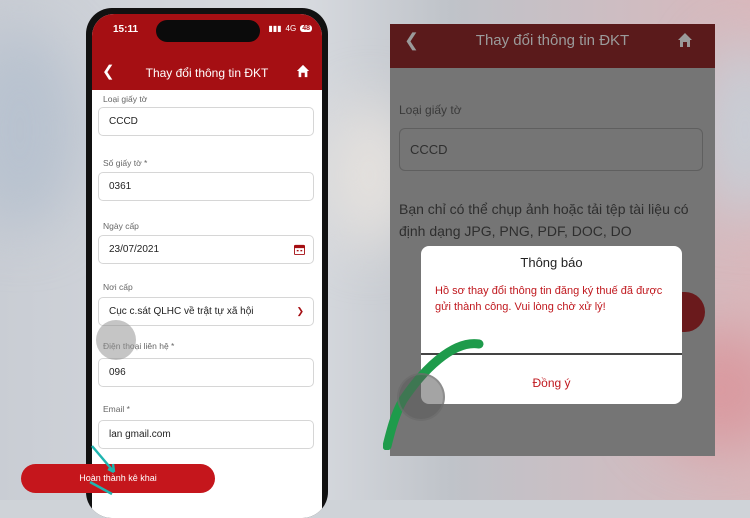 The width and height of the screenshot is (750, 518). Describe the element at coordinates (206, 186) in the screenshot. I see `document-number-field: 0361` at that location.